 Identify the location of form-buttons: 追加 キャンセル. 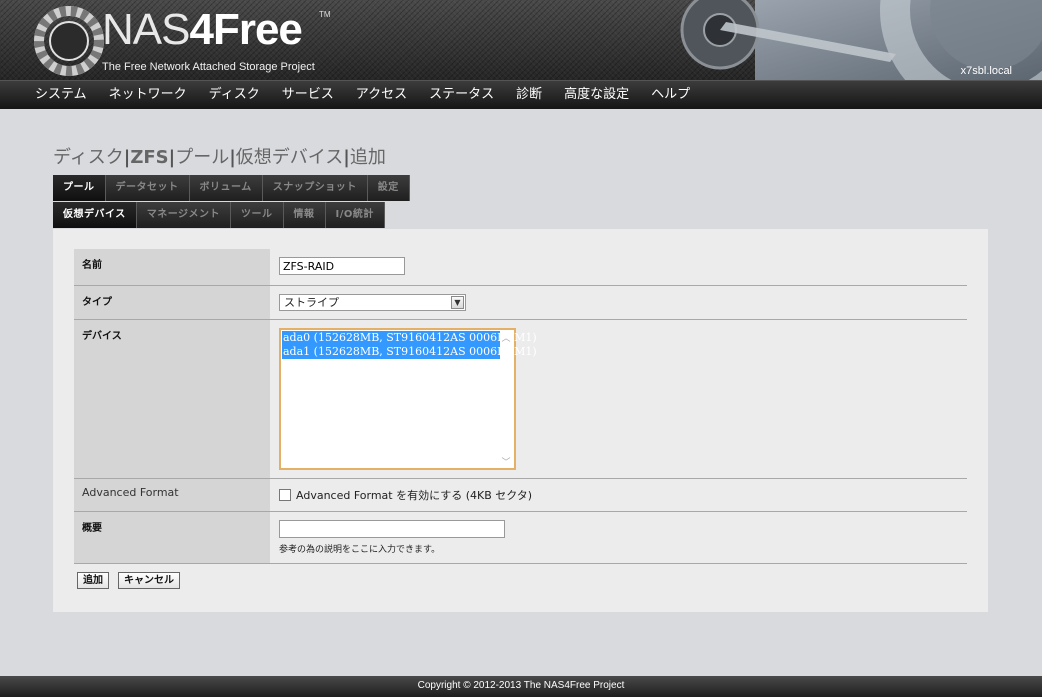
(128, 580).